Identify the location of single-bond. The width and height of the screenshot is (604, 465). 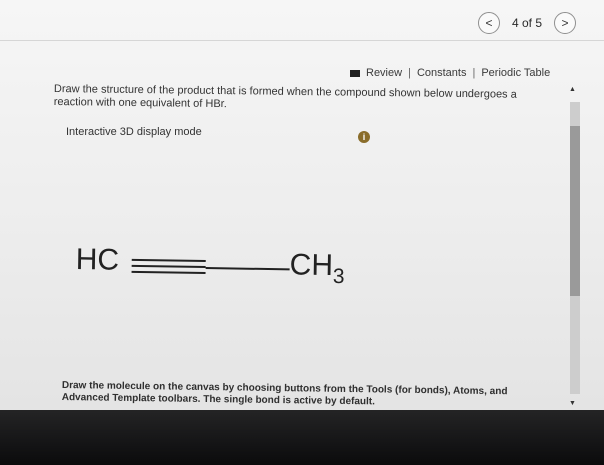
(247, 269).